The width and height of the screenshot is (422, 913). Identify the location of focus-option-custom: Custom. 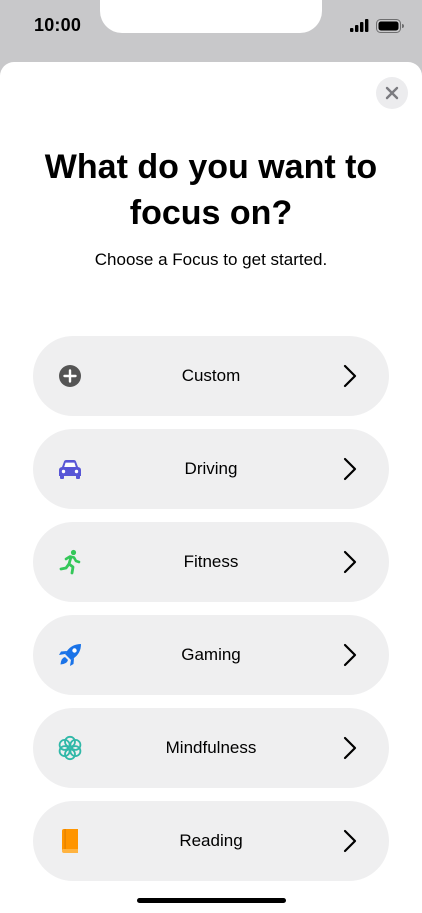
(211, 376).